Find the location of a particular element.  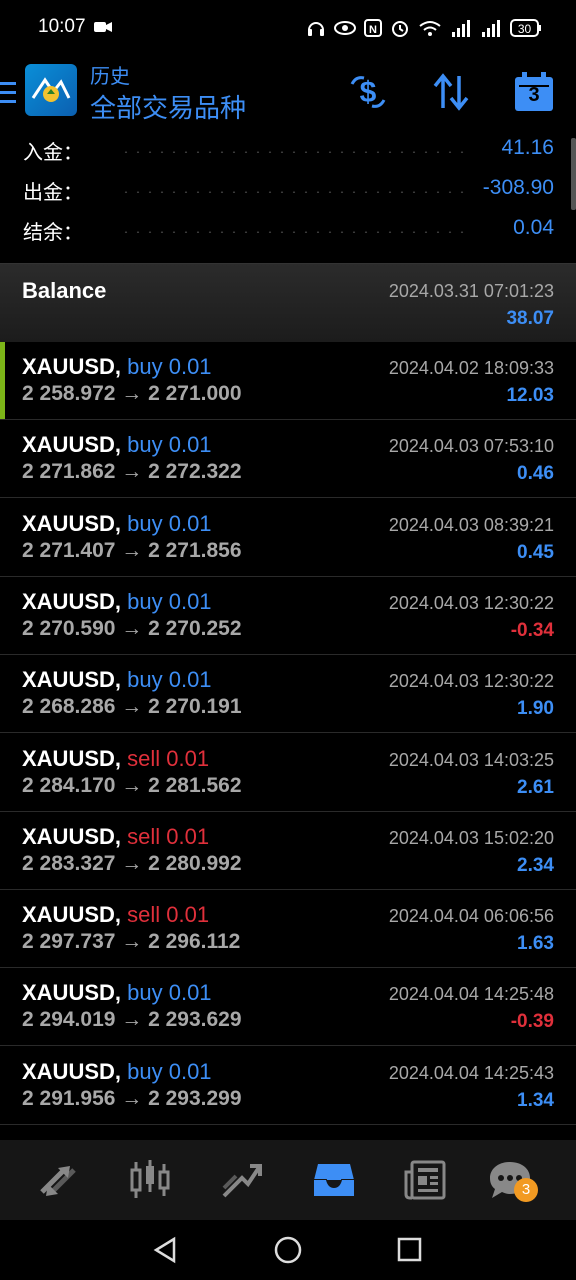

summary-value: -308.90 is located at coordinates (518, 187).